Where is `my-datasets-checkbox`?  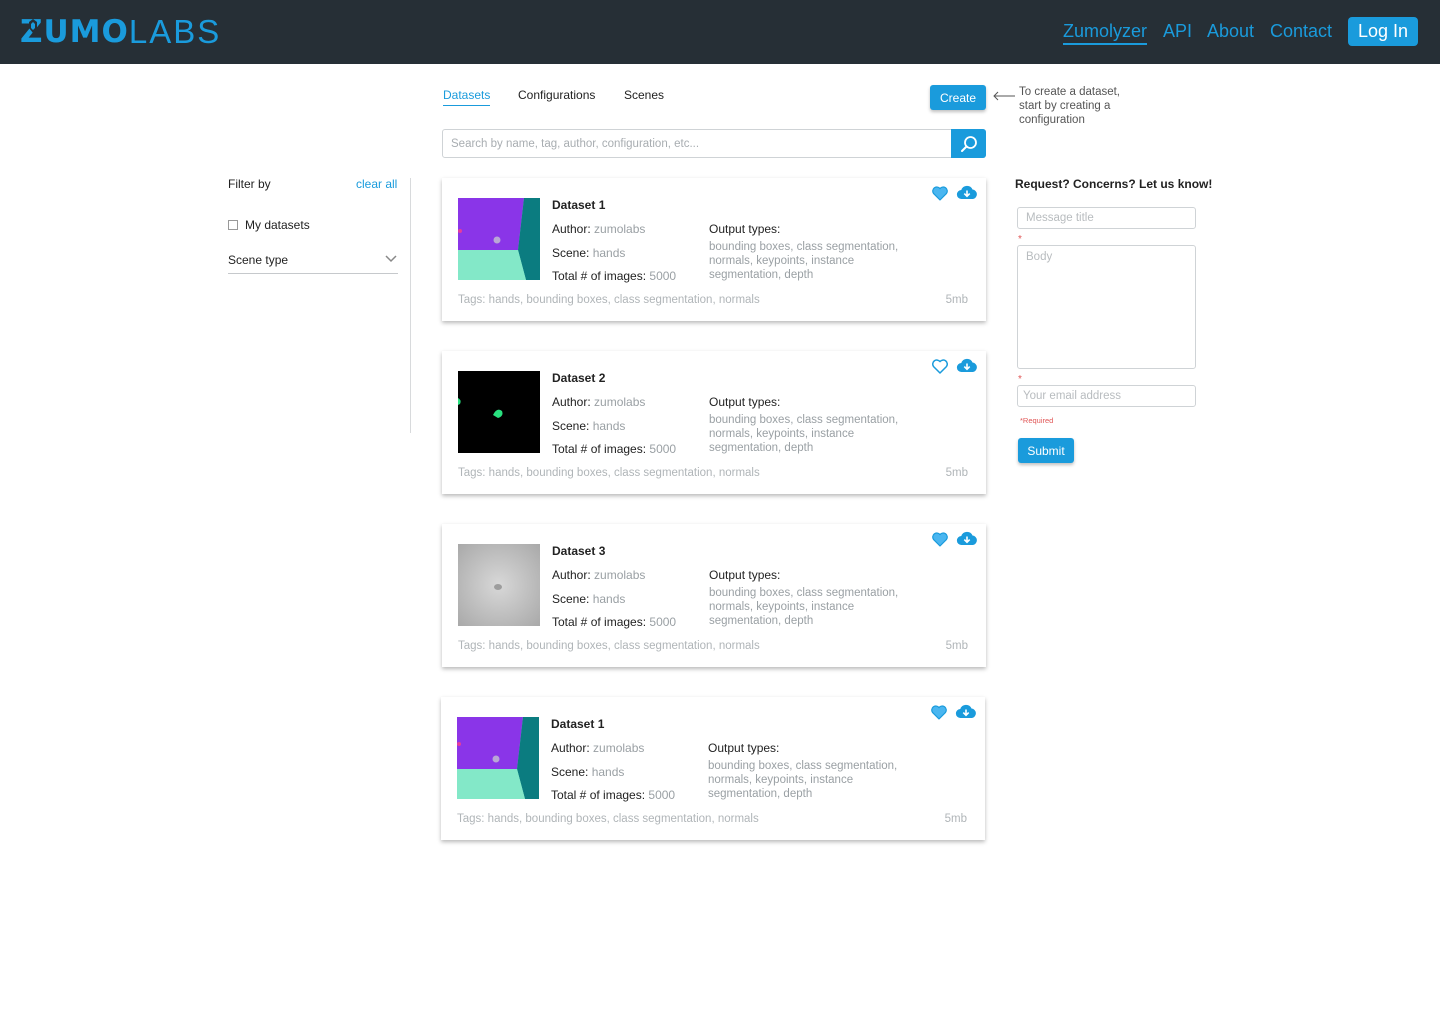 my-datasets-checkbox is located at coordinates (233, 225).